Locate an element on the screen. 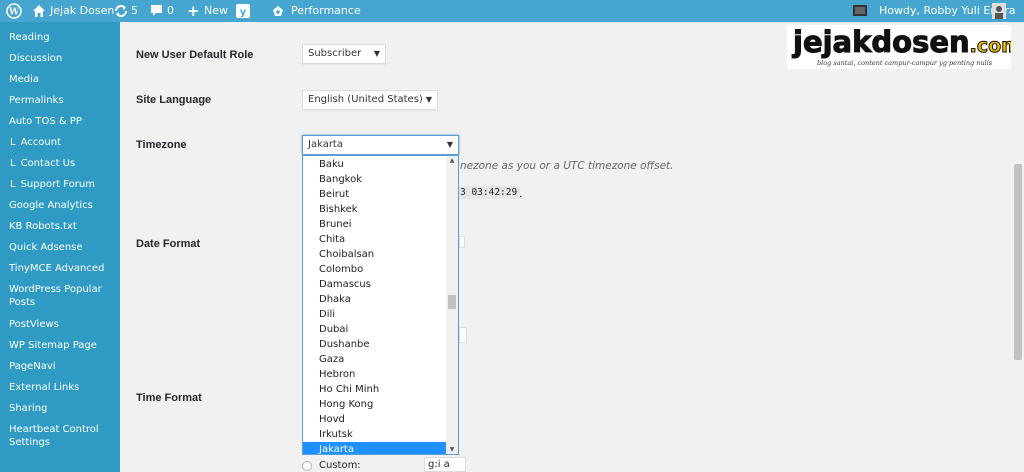  sidebar-subitem-support-forum: L Support Forum is located at coordinates (65, 184).